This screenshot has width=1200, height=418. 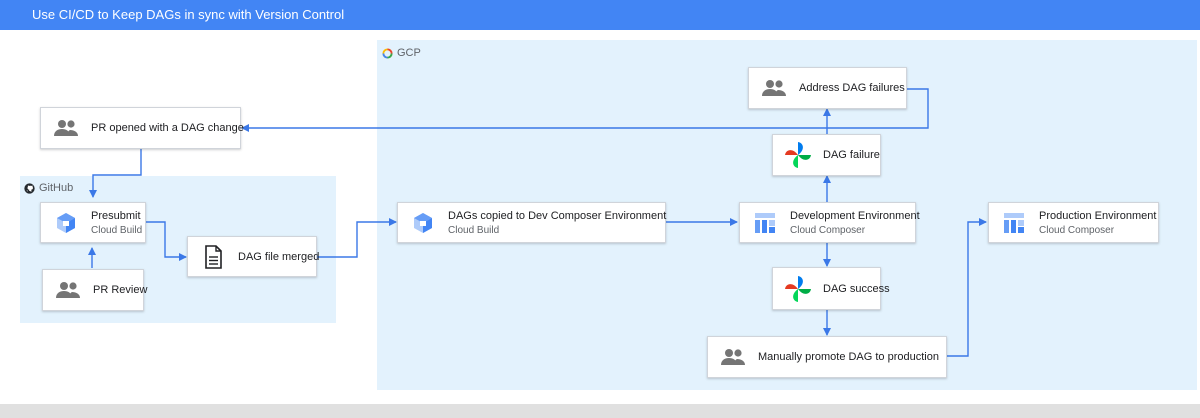 I want to click on node-title: PR Review, so click(x=120, y=290).